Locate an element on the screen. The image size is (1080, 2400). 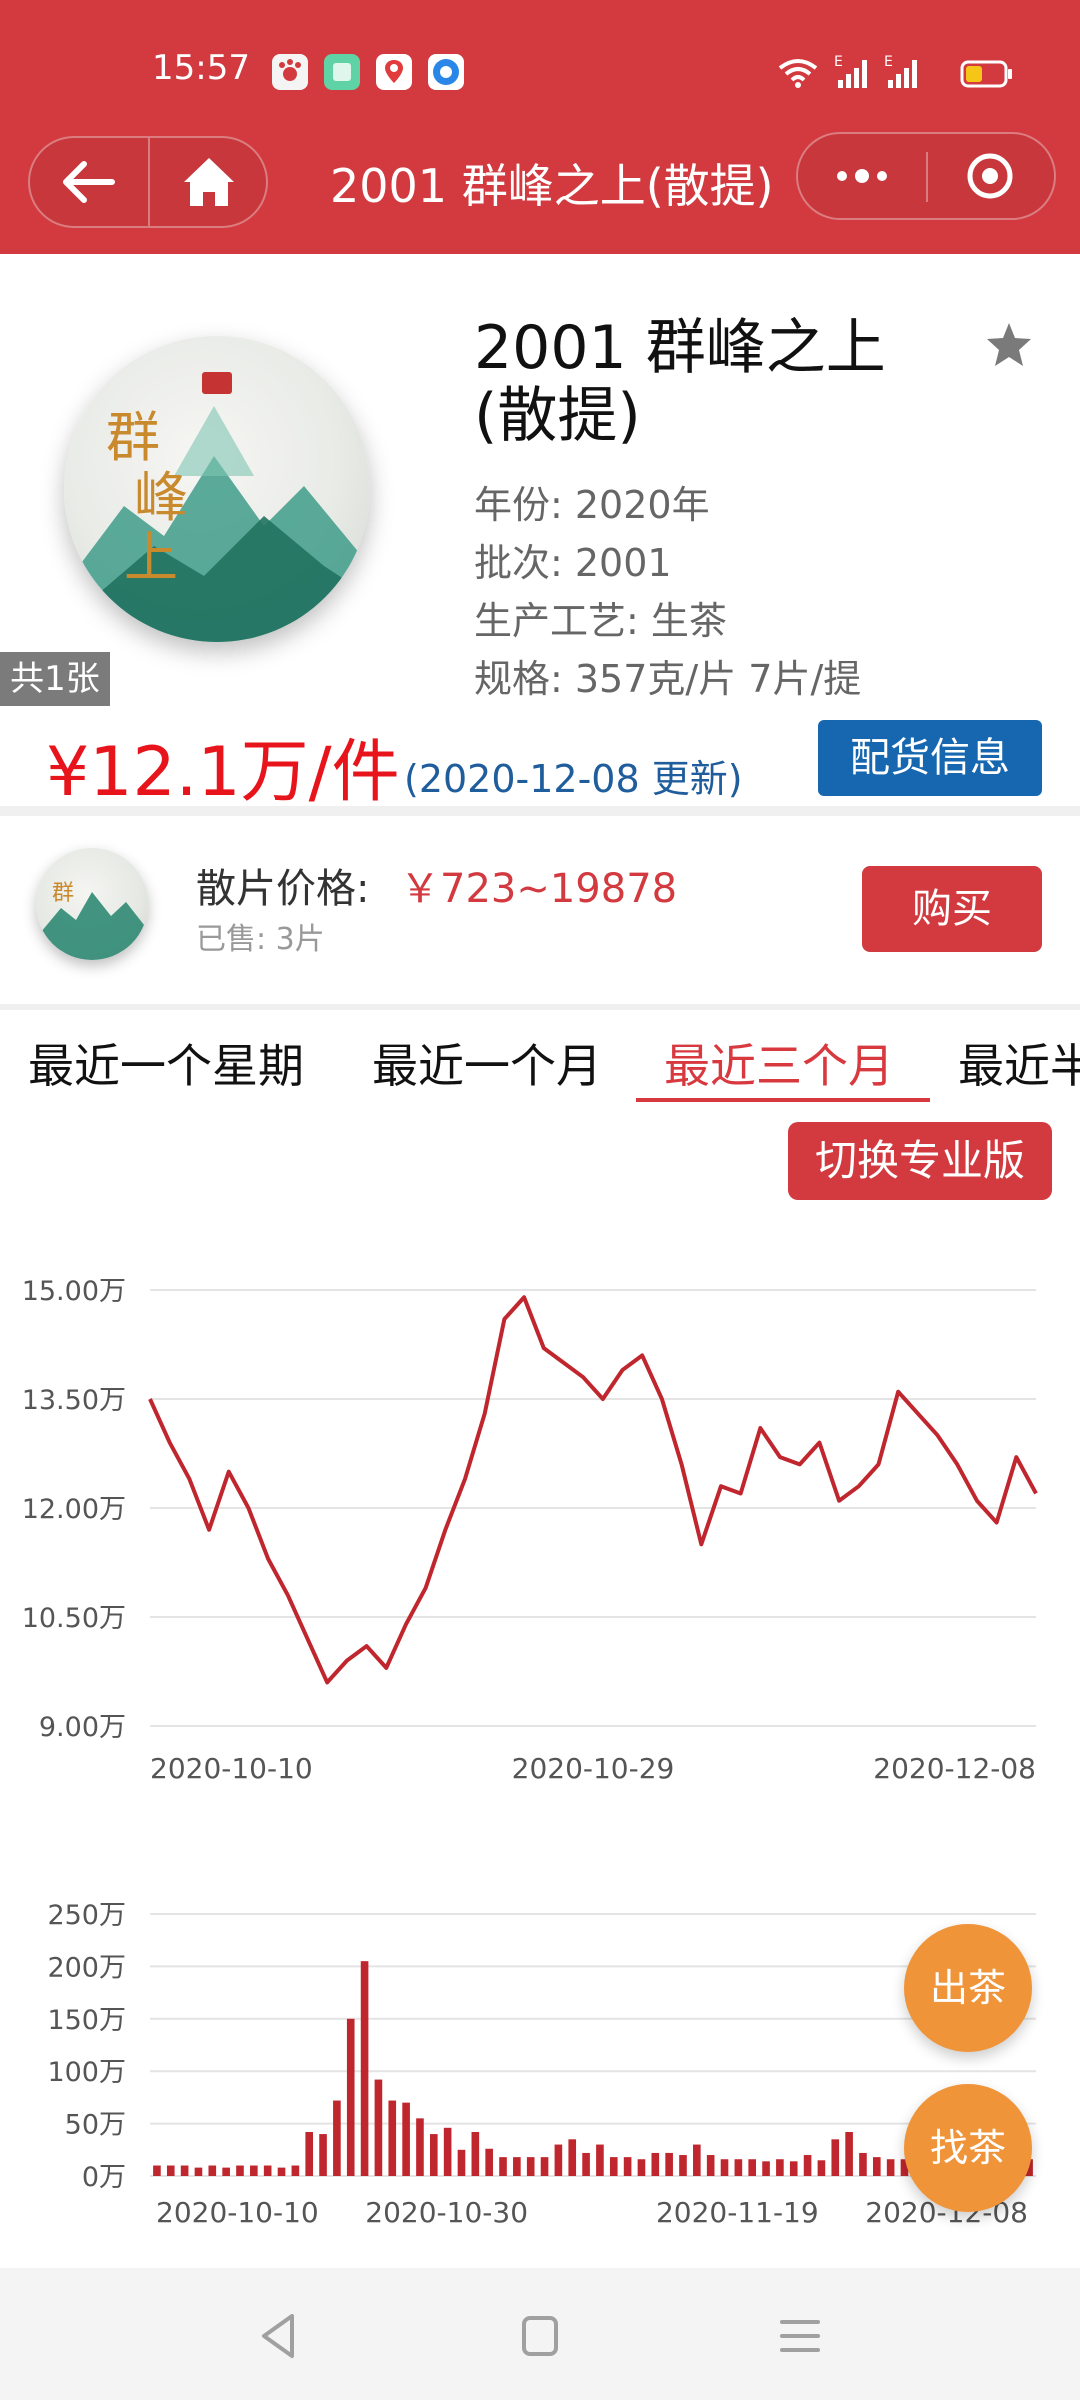
home-icon is located at coordinates (209, 182).